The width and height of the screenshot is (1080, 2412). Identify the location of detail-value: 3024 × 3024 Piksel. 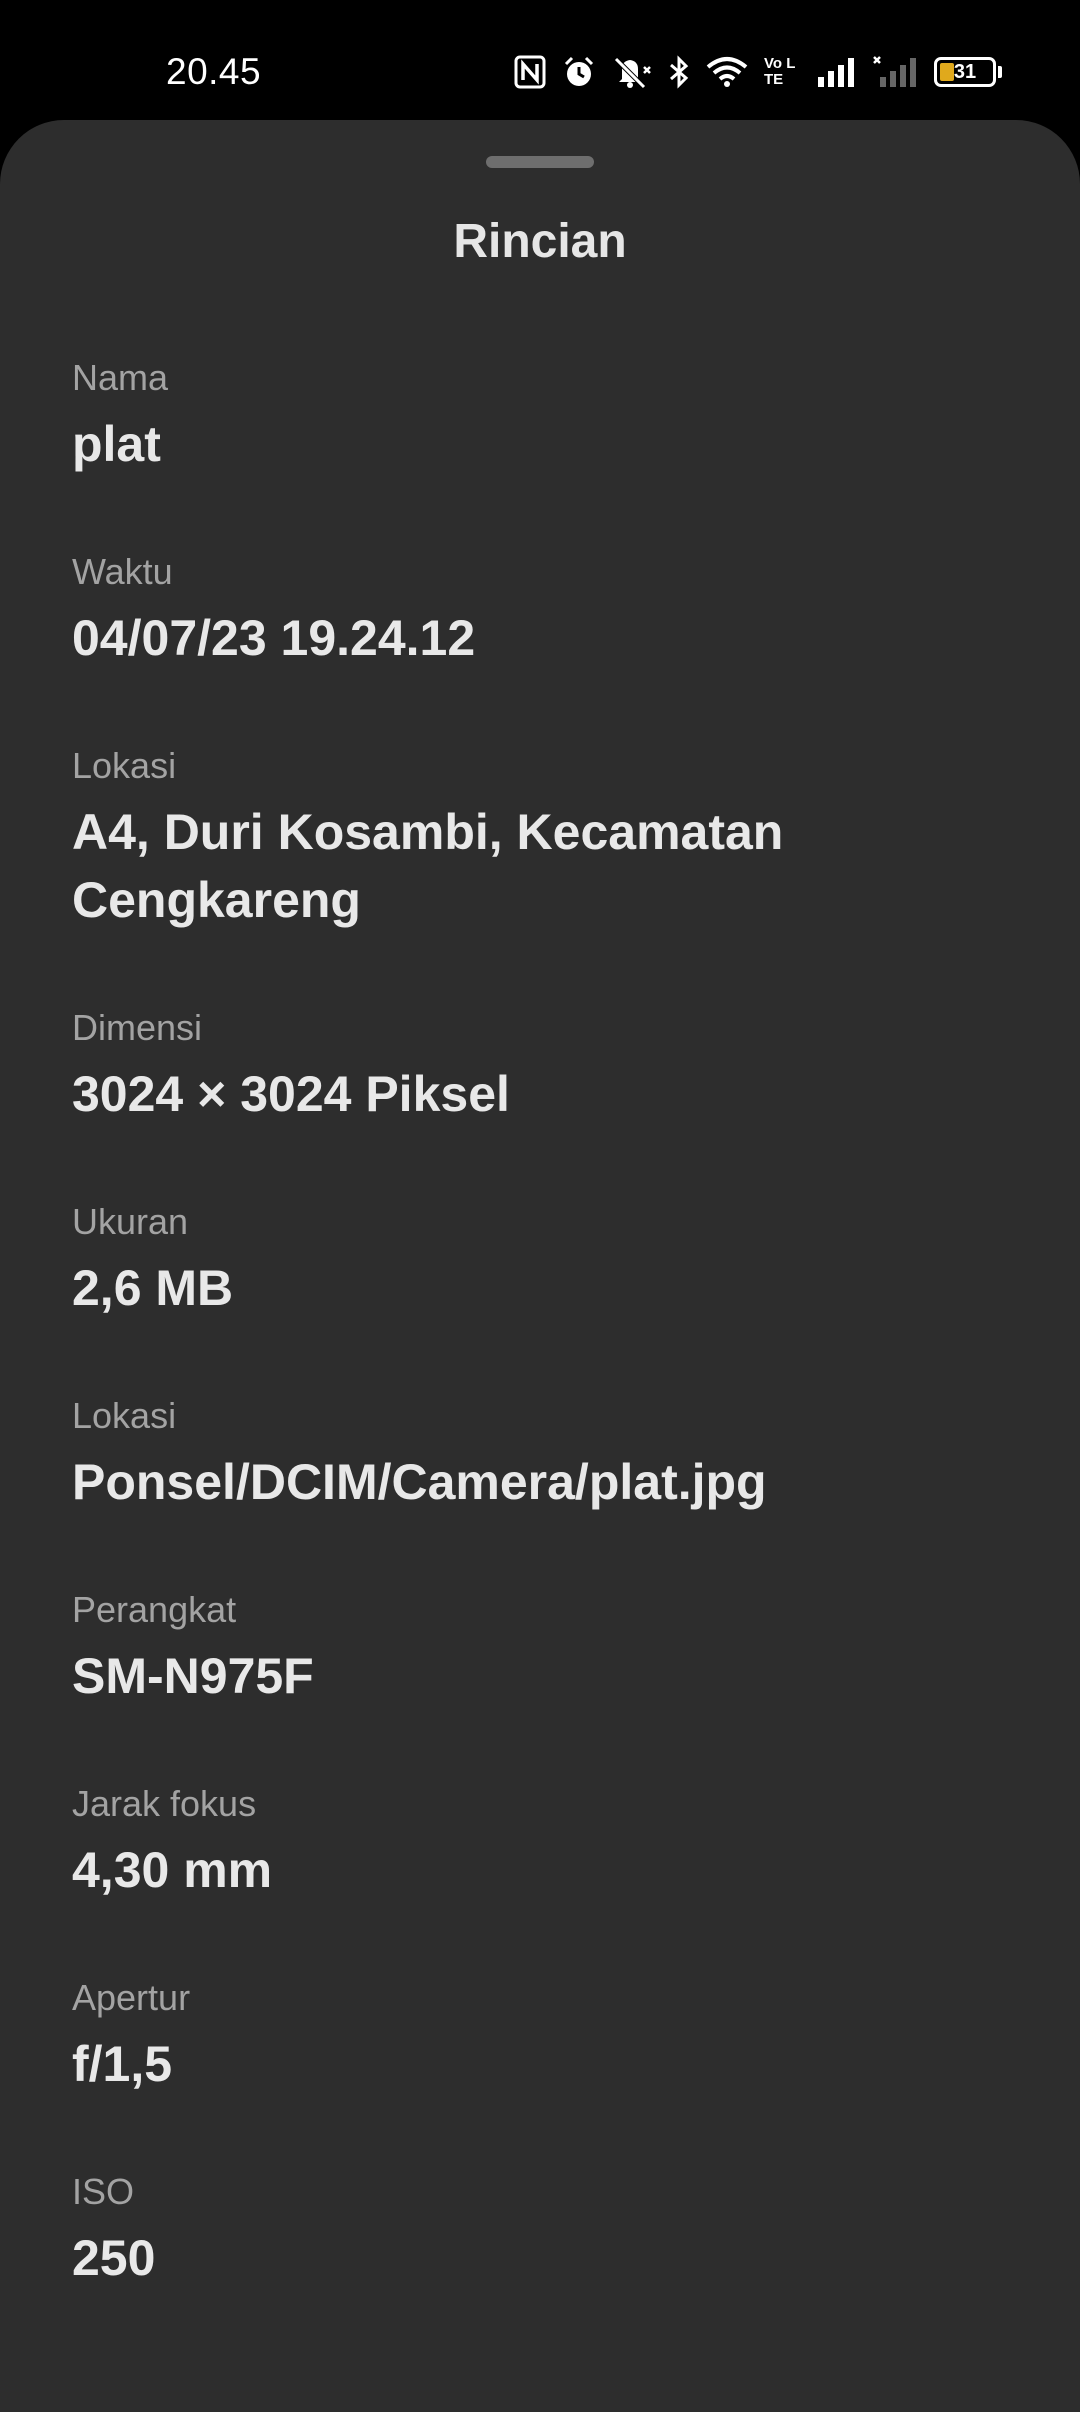
(291, 1094).